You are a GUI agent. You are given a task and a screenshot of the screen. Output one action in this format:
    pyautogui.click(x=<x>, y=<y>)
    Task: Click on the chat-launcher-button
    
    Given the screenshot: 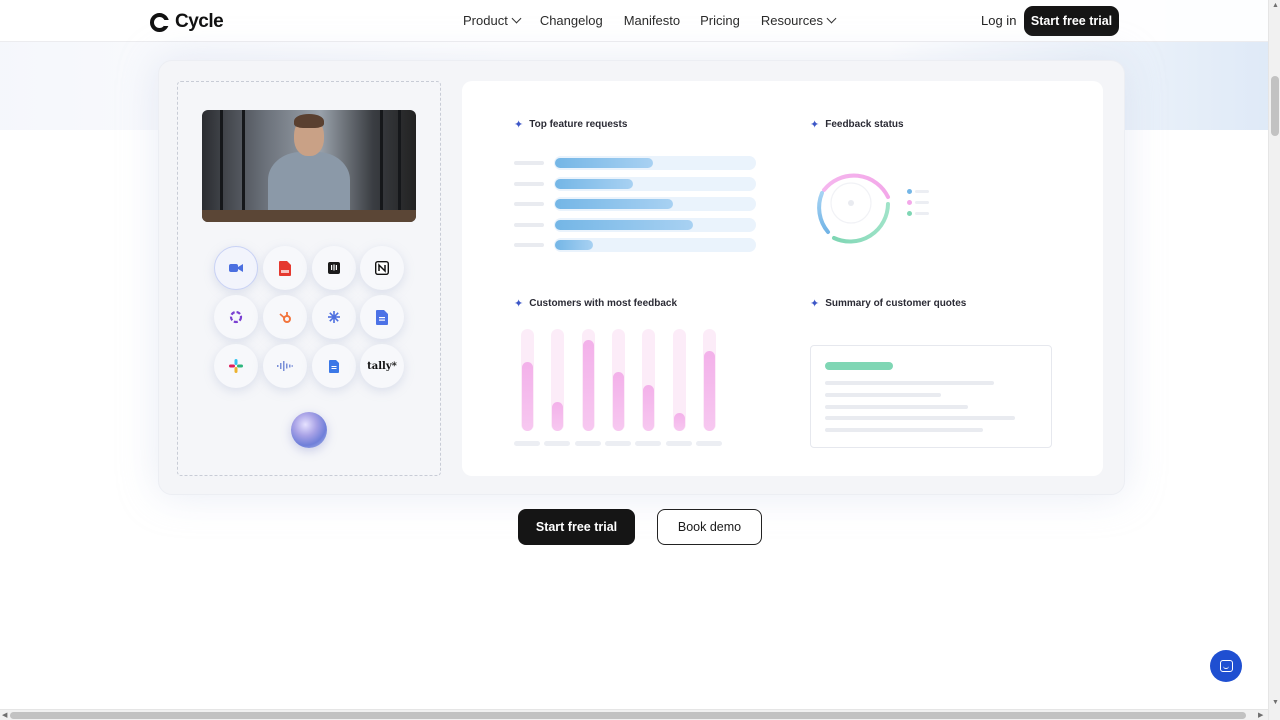 What is the action you would take?
    pyautogui.click(x=1226, y=666)
    